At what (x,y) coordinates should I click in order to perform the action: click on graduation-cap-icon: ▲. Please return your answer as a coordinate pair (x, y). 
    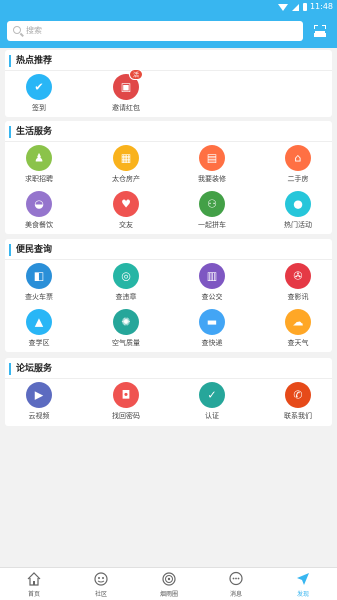
    Looking at the image, I should click on (39, 322).